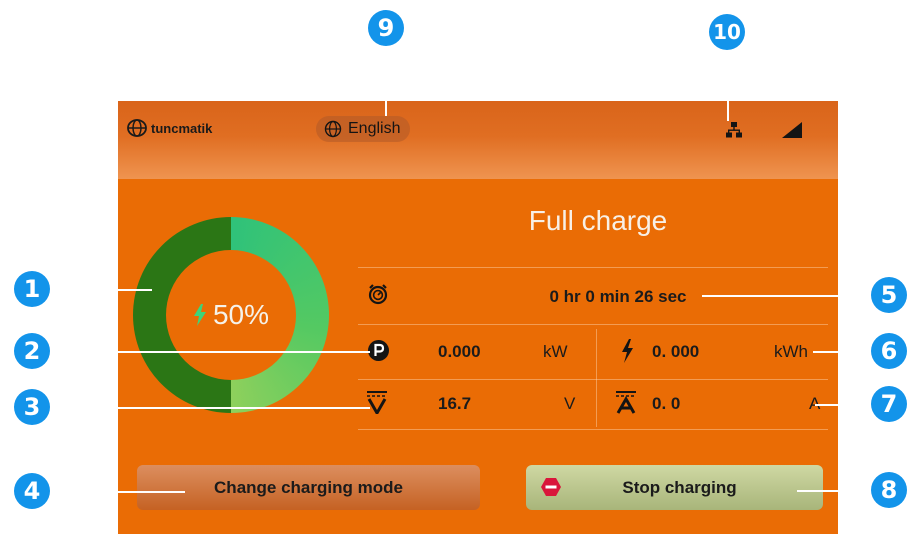 Image resolution: width=917 pixels, height=534 pixels. What do you see at coordinates (734, 130) in the screenshot?
I see `network-icon` at bounding box center [734, 130].